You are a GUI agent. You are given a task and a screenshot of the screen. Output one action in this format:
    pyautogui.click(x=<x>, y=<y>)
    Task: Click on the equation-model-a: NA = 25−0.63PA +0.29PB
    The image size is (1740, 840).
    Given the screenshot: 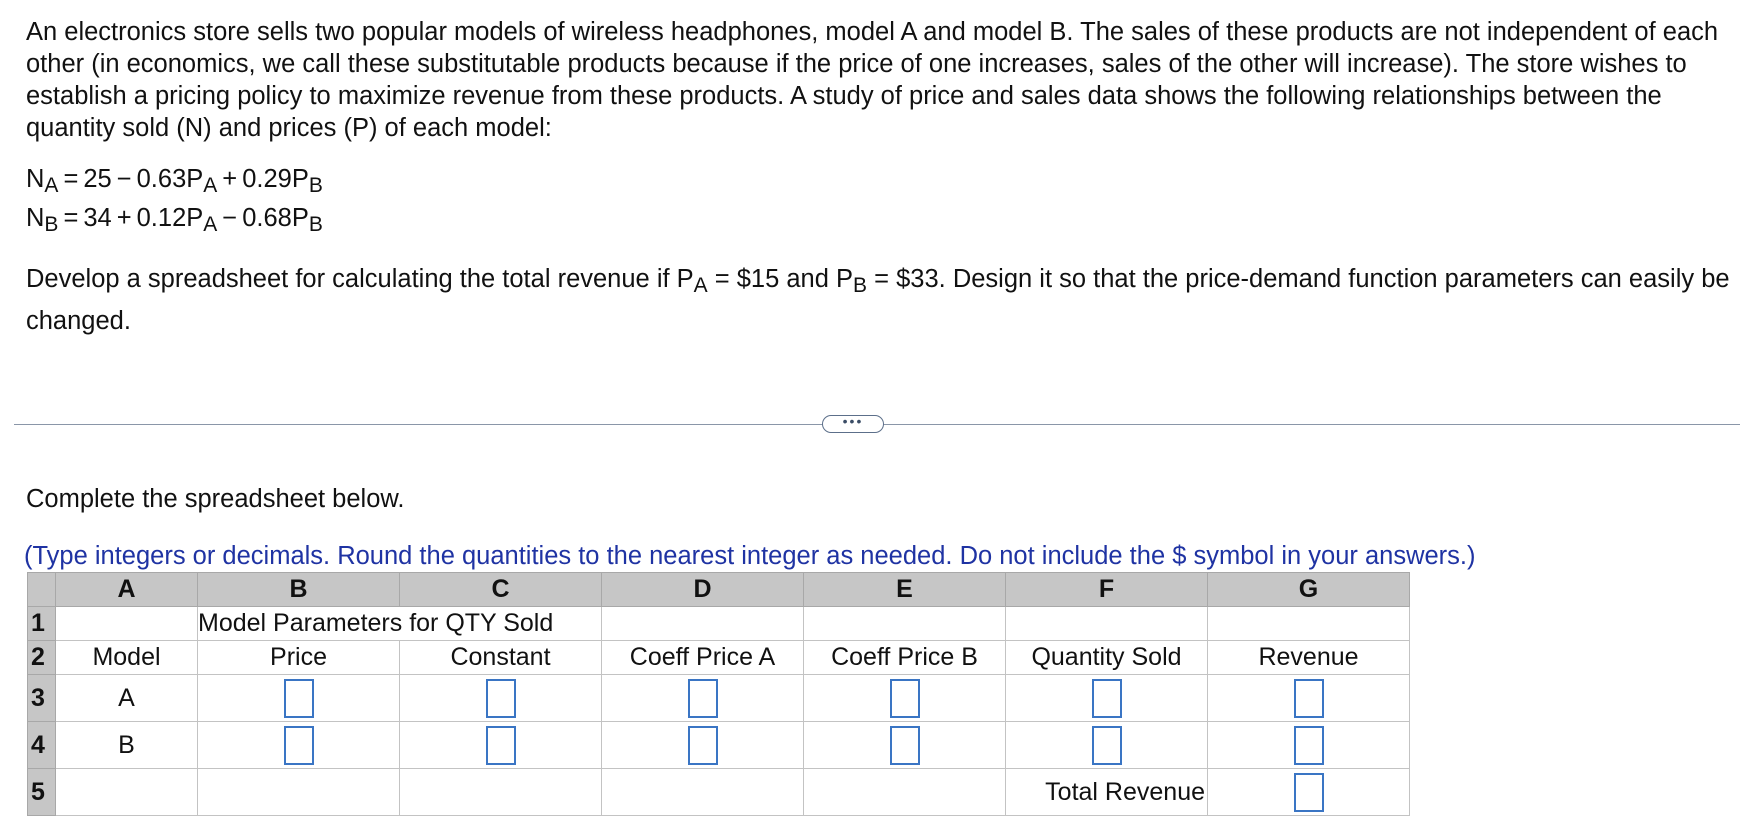 What is the action you would take?
    pyautogui.click(x=174, y=180)
    